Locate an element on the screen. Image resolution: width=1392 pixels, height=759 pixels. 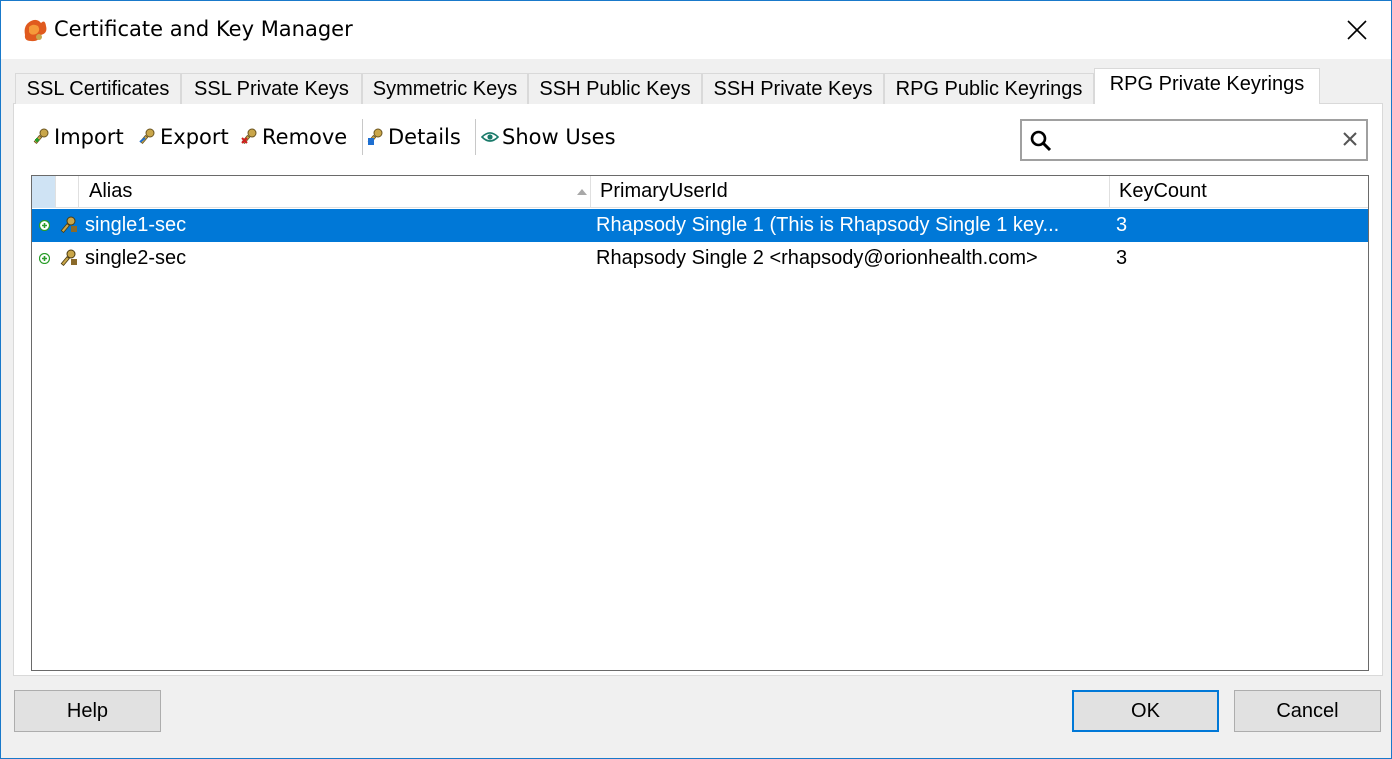
column-header-alias: Alias is located at coordinates (335, 192).